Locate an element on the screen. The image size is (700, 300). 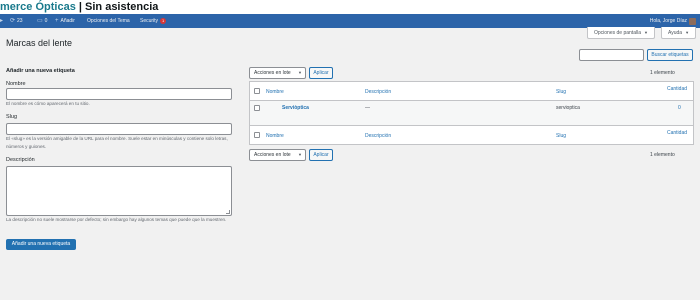
tag-description-textarea is located at coordinates (119, 191).